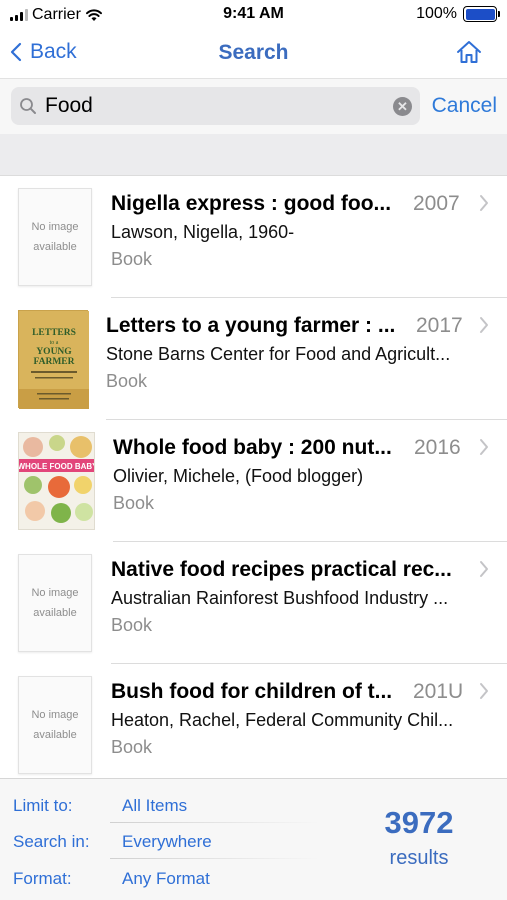 Image resolution: width=507 pixels, height=900 pixels. I want to click on book-cover-art: WHOLE FOOD BABY, so click(57, 481).